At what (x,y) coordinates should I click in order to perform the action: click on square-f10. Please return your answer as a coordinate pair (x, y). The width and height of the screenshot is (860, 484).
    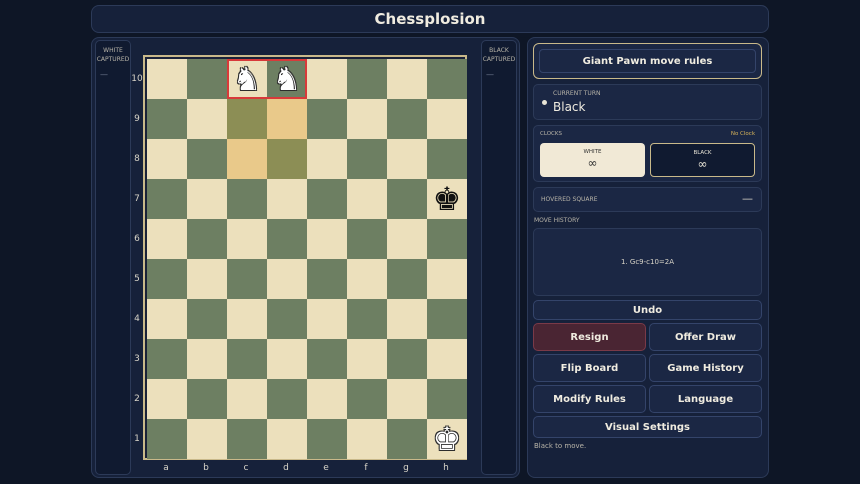
    Looking at the image, I should click on (367, 79).